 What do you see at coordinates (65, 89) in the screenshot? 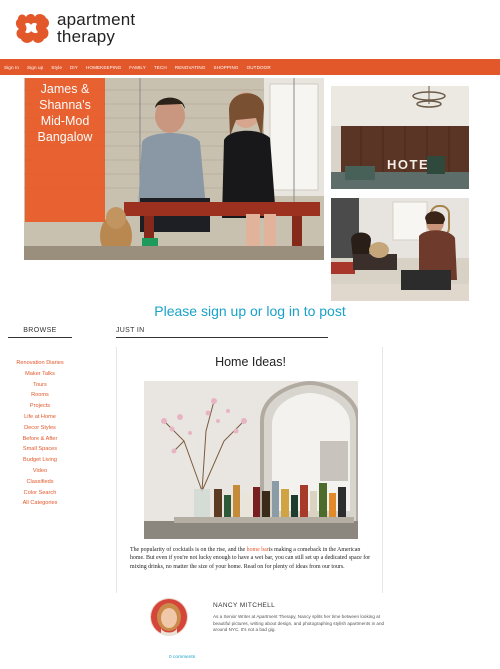
I see `hero-caption-line-1: James &` at bounding box center [65, 89].